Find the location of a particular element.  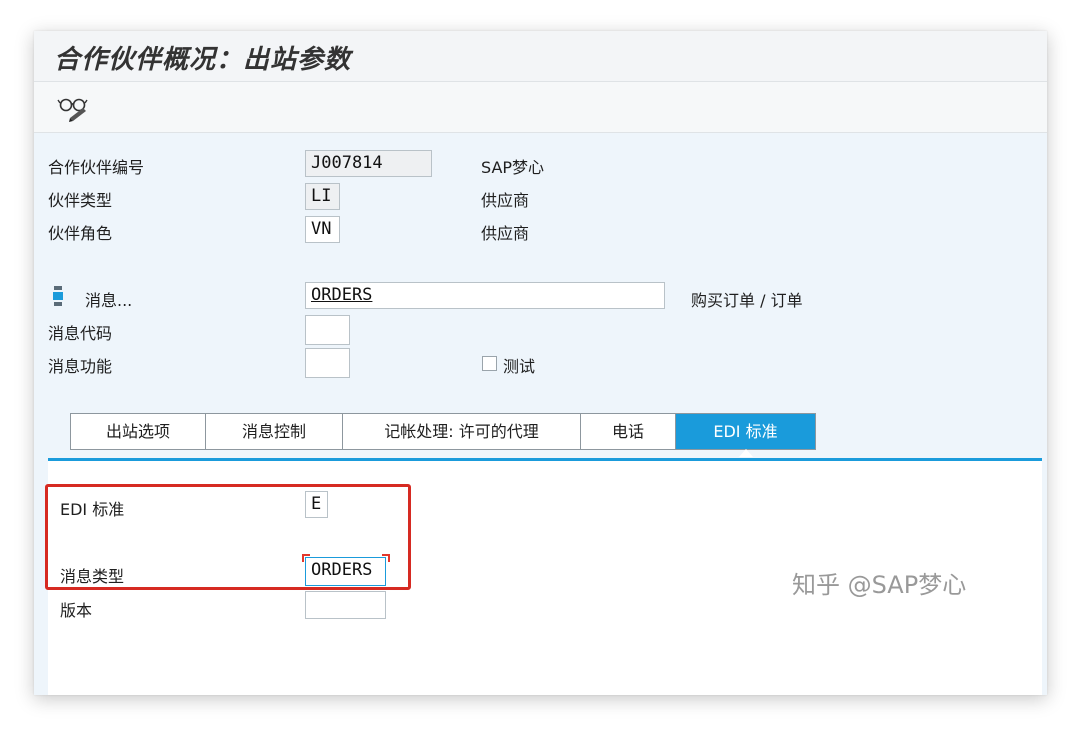

partner-role-field: VN is located at coordinates (322, 229).